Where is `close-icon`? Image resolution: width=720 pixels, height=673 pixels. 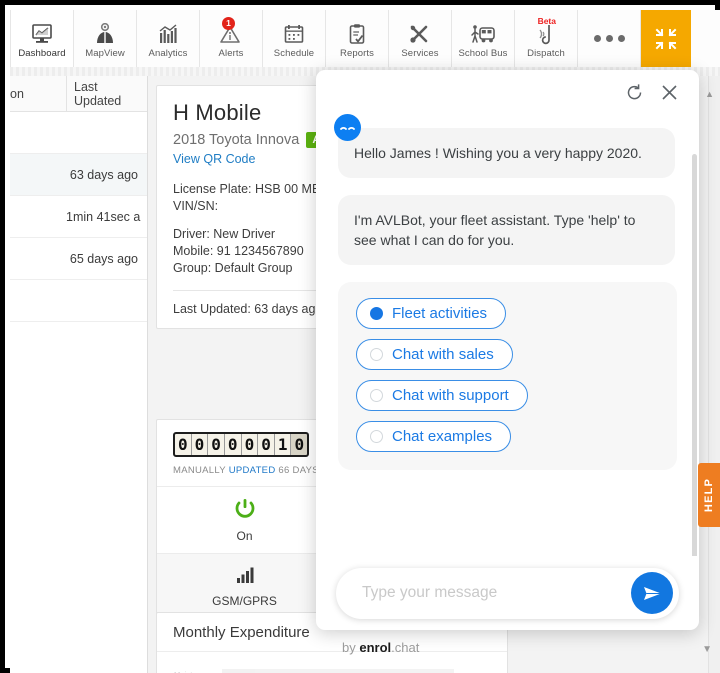 close-icon is located at coordinates (669, 92).